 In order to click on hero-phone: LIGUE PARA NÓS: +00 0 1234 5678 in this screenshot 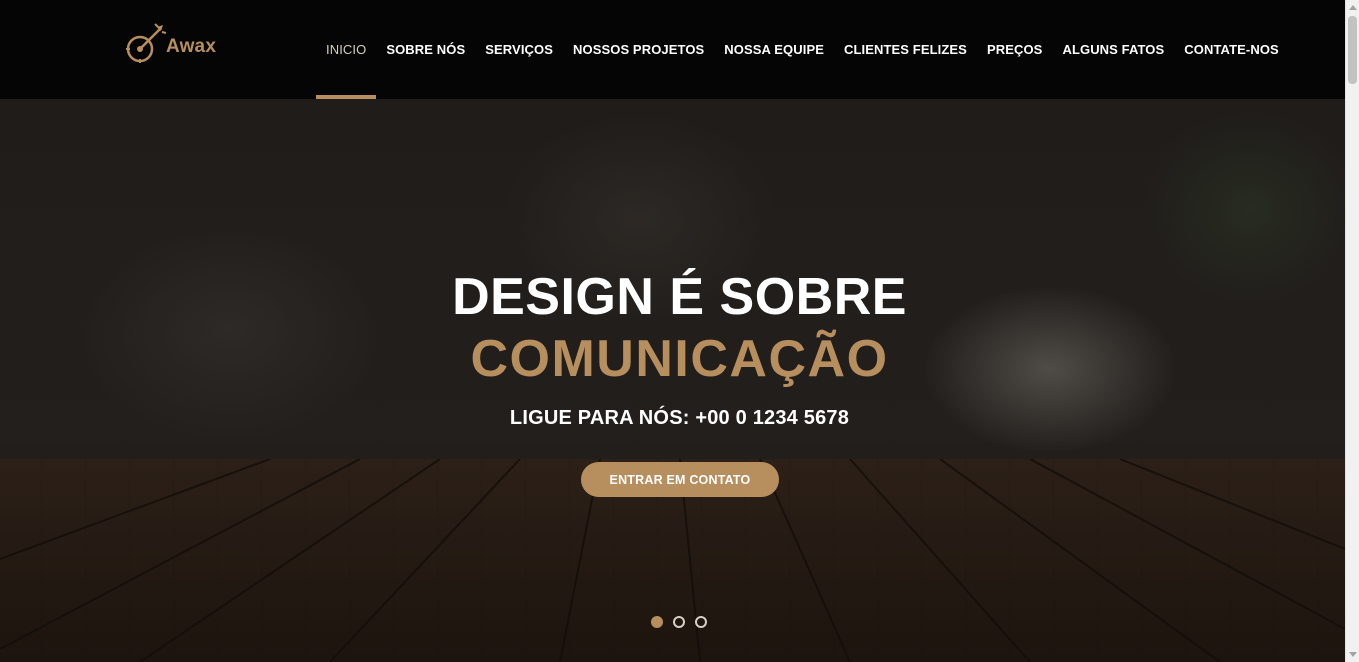, I will do `click(679, 418)`.